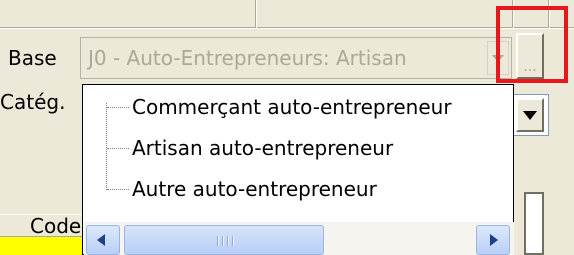 The width and height of the screenshot is (574, 255). I want to click on base-combobox-value: J0 - Auto-Entrepreneurs: Artisan, so click(247, 58).